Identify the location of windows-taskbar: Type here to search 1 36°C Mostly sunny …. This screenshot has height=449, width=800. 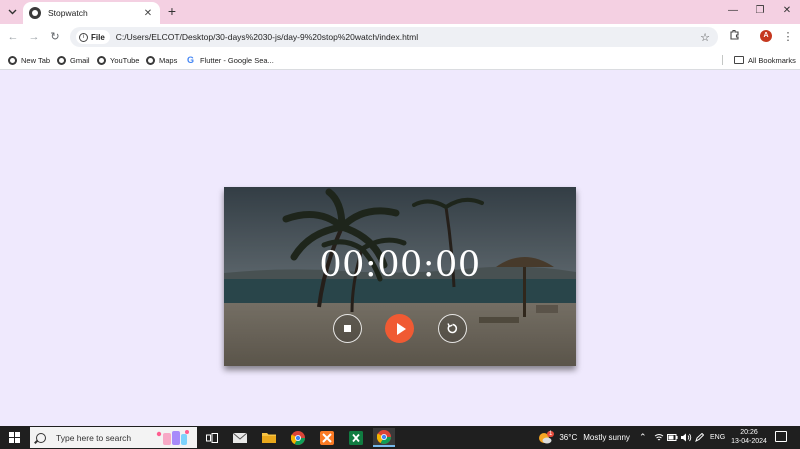
(400, 437).